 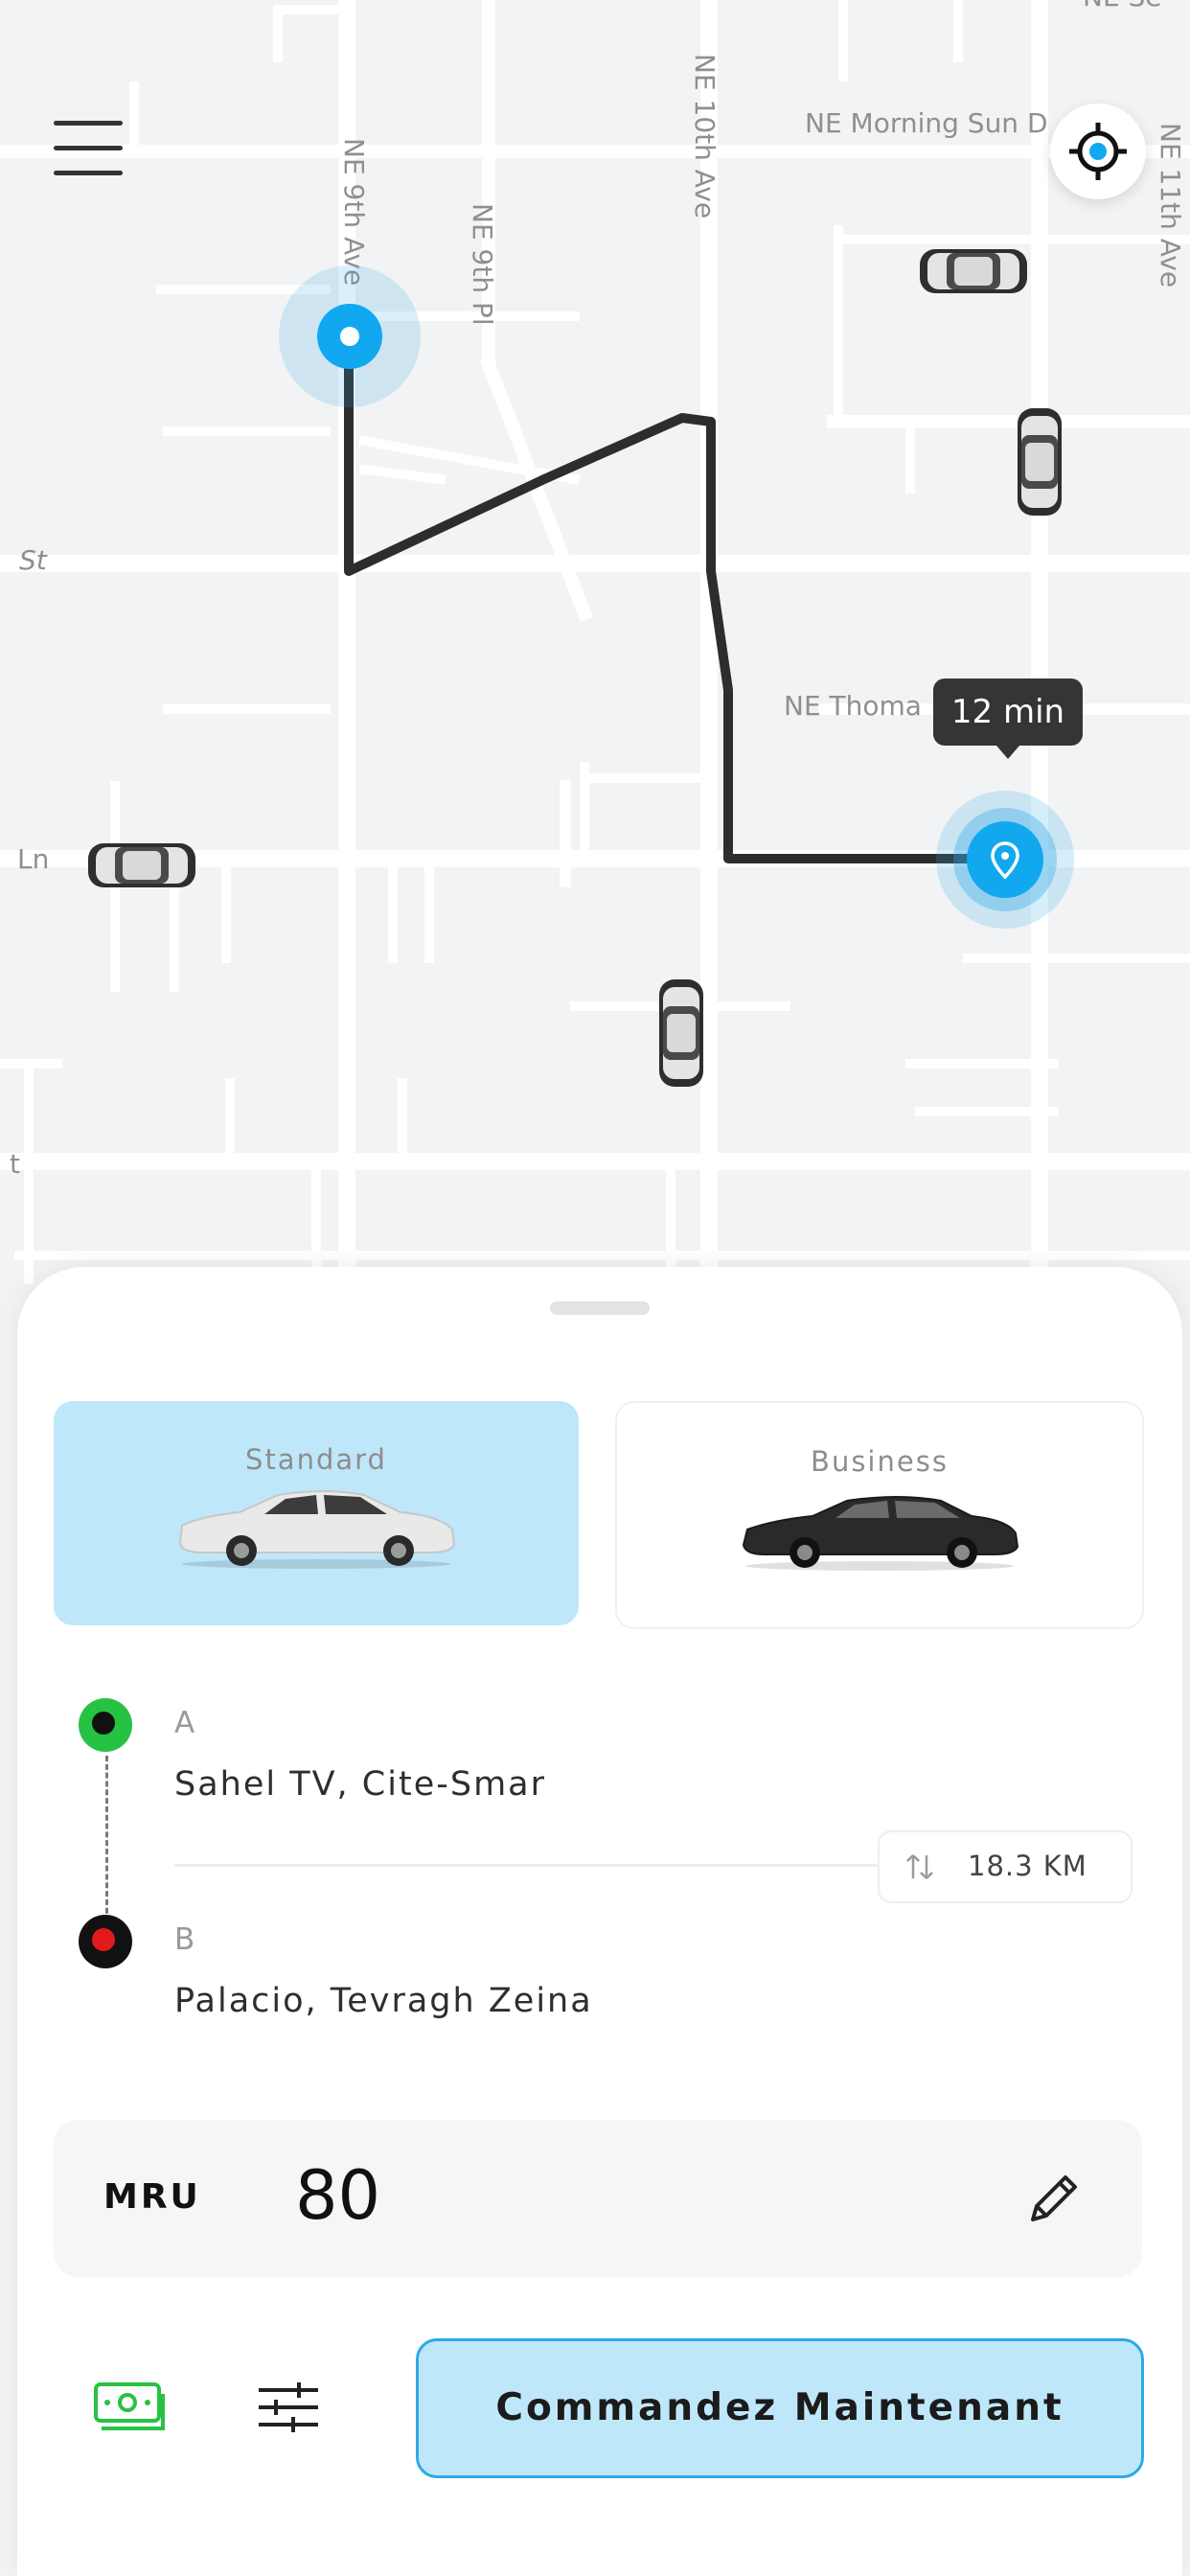 I want to click on crosshair-icon, so click(x=1098, y=151).